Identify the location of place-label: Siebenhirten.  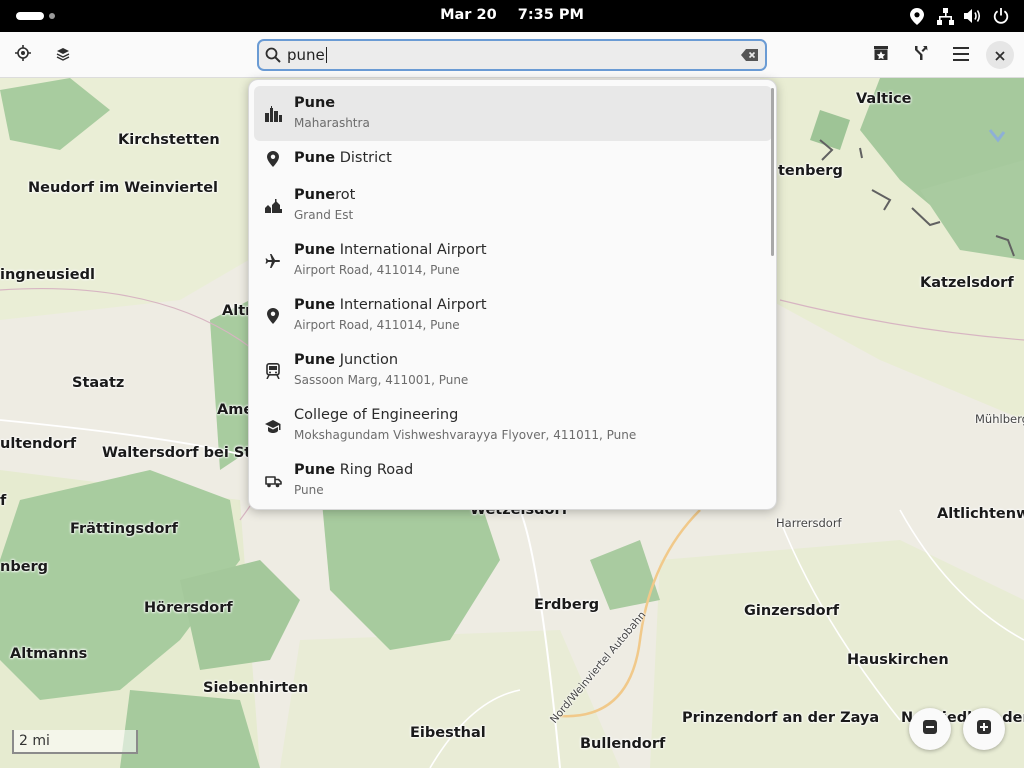
(256, 688).